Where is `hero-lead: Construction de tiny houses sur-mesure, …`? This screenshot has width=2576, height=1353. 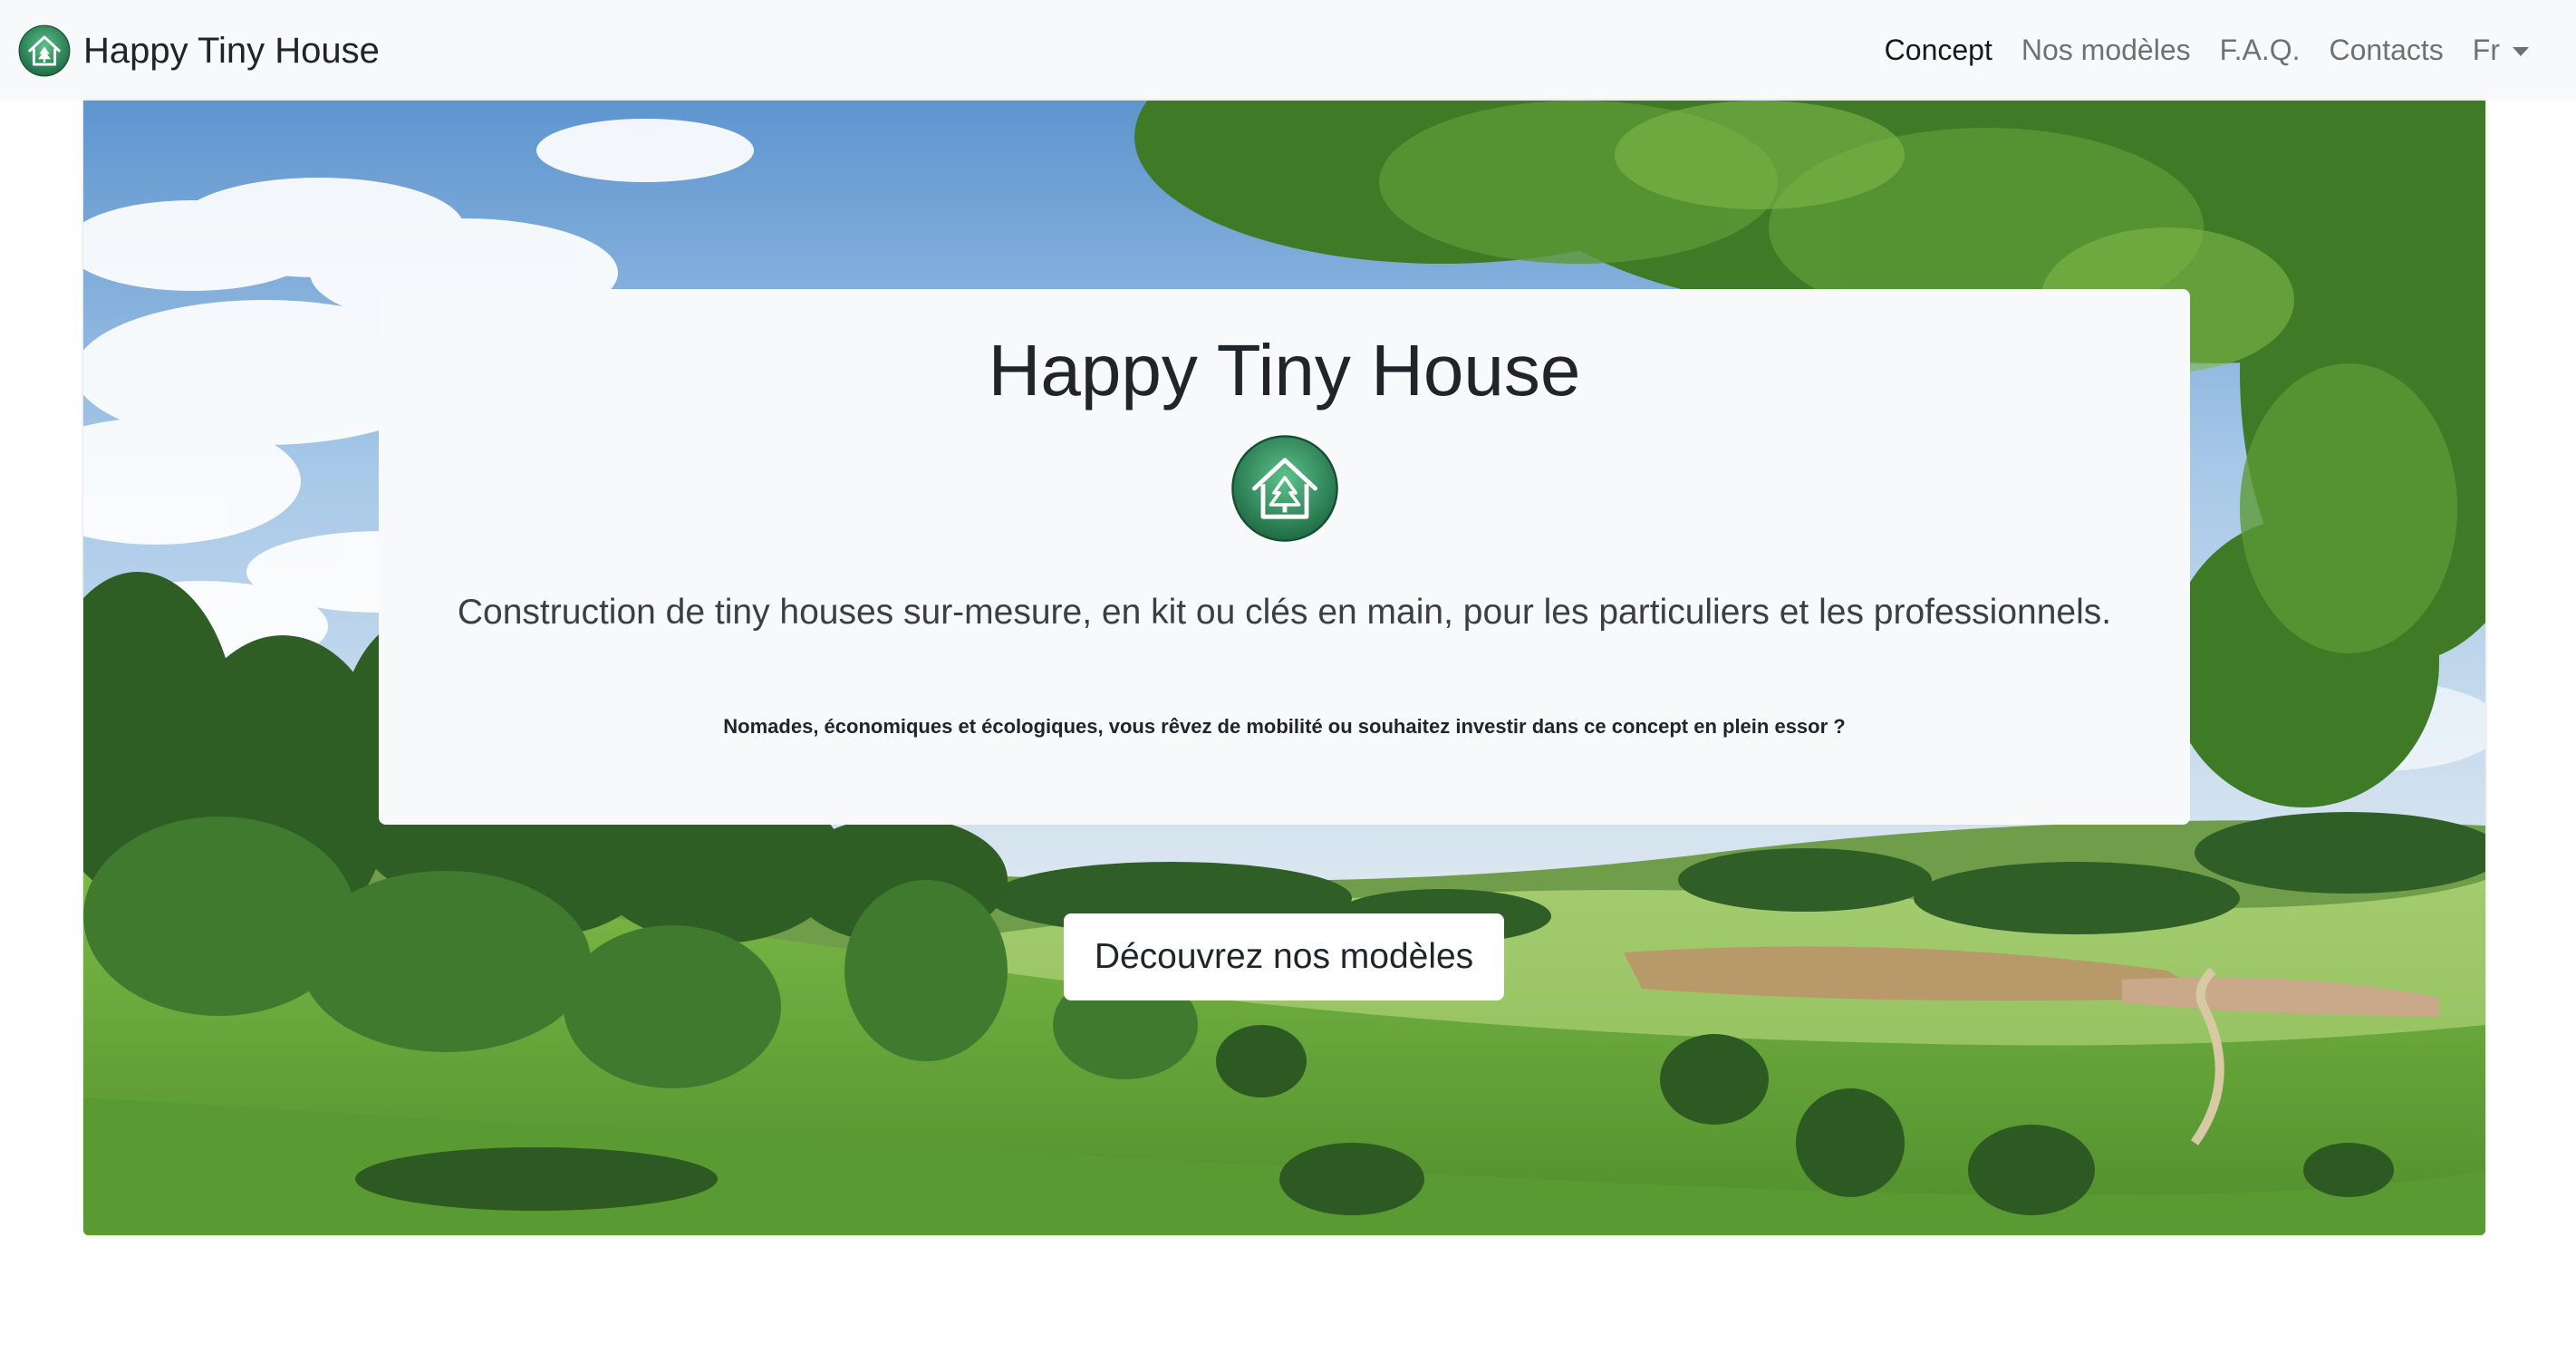
hero-lead: Construction de tiny houses sur-mesure, … is located at coordinates (1284, 612).